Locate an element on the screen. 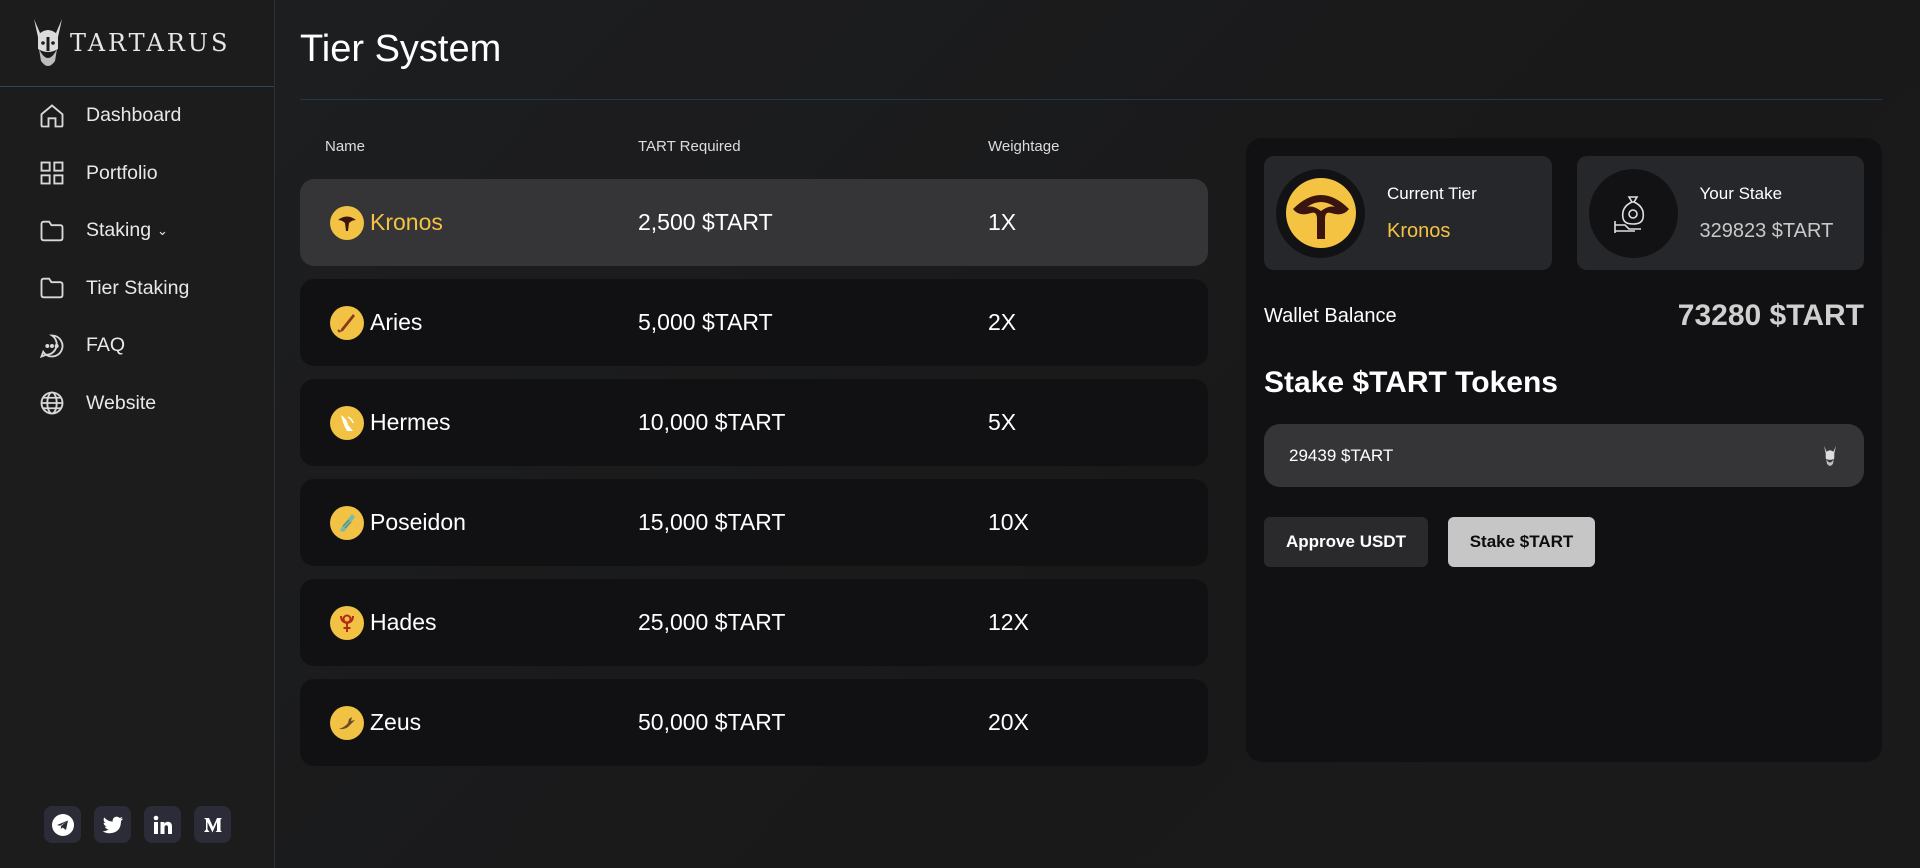 This screenshot has width=1920, height=868. tier-row-poseidon: Poseidon 15,000 $TART 10X is located at coordinates (754, 522).